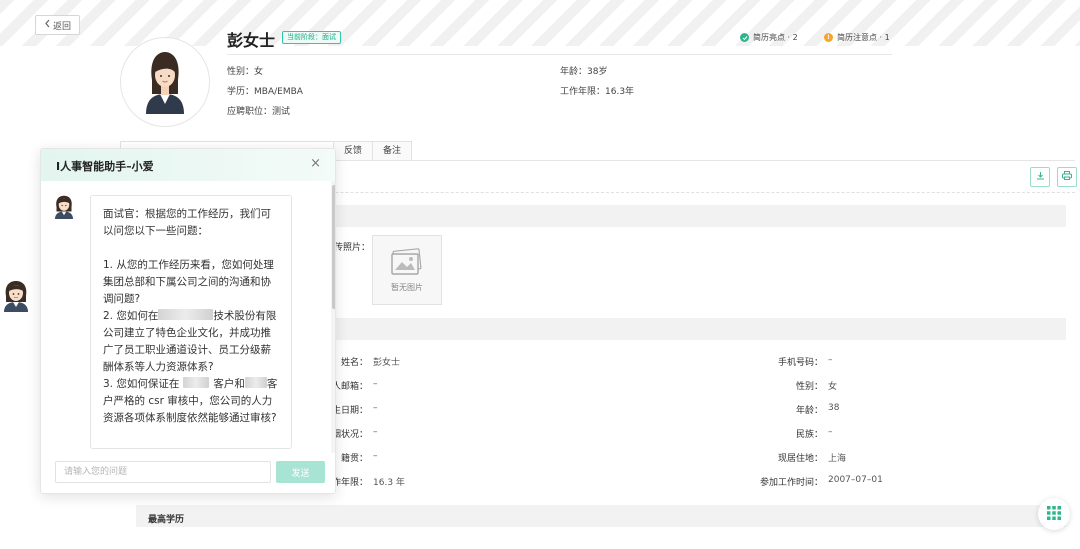 Image resolution: width=1080 pixels, height=549 pixels. I want to click on photo-placeholder: 暂无图片, so click(407, 270).